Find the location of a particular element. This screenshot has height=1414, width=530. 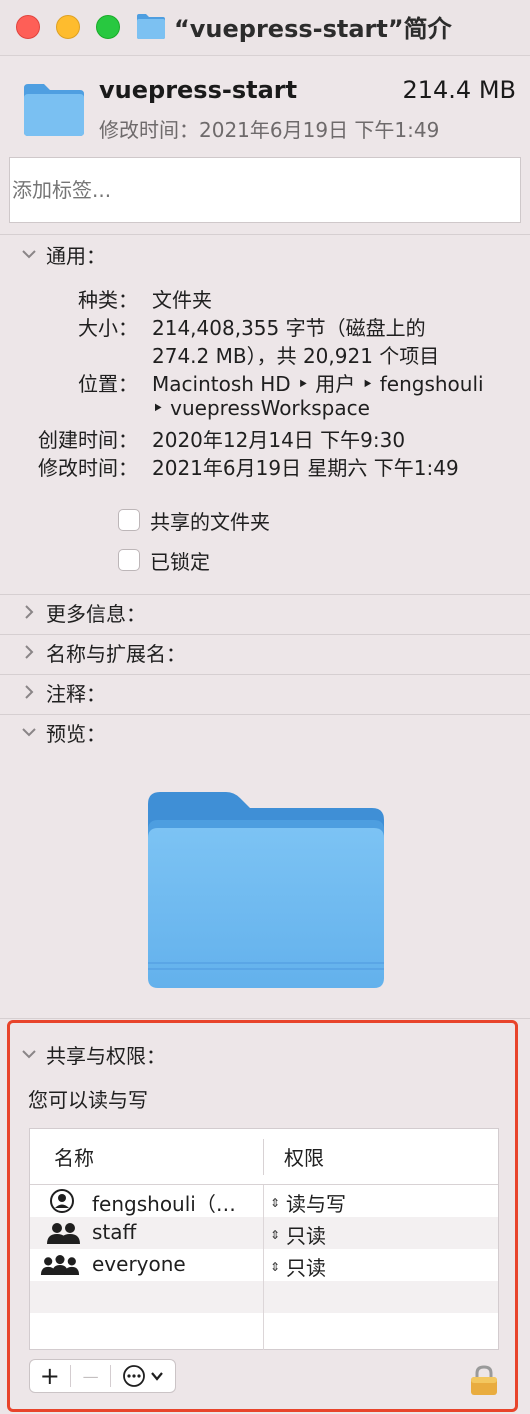

header-modified: 修改时间：2021年6月19日 下午1:49 is located at coordinates (269, 128).